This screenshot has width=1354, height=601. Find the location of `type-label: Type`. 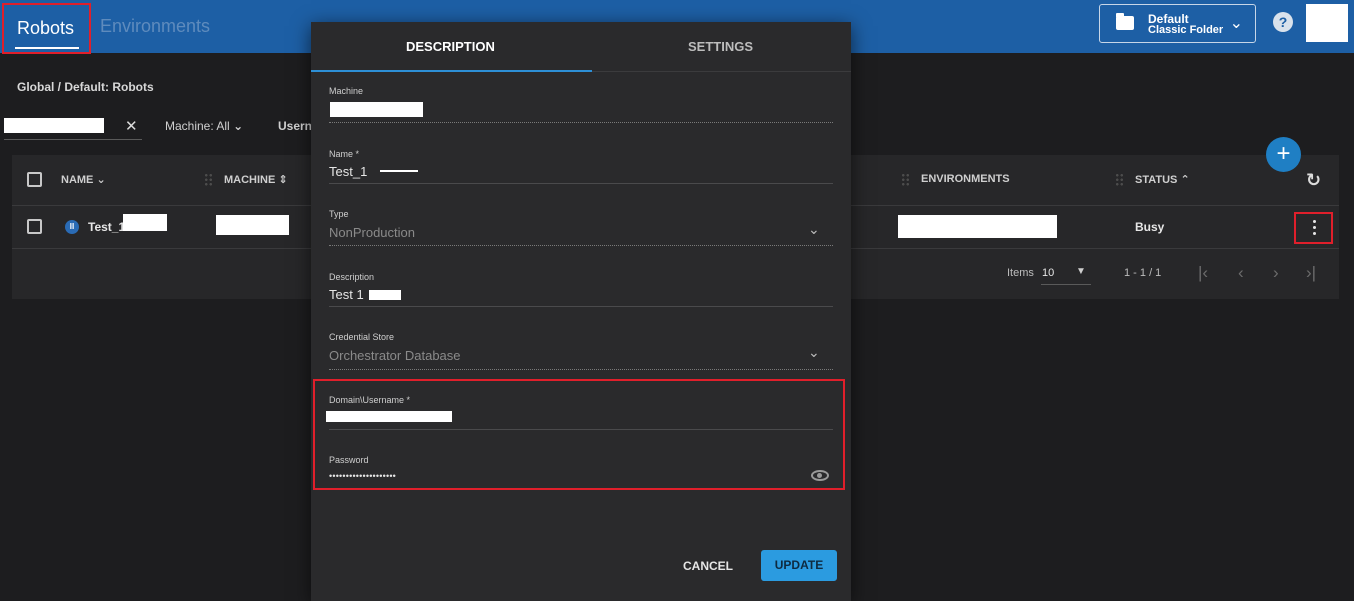

type-label: Type is located at coordinates (339, 214).